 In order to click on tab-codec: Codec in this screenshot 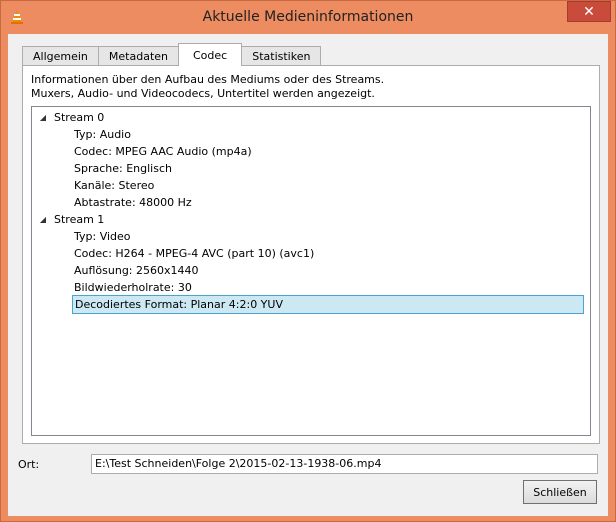, I will do `click(210, 54)`.